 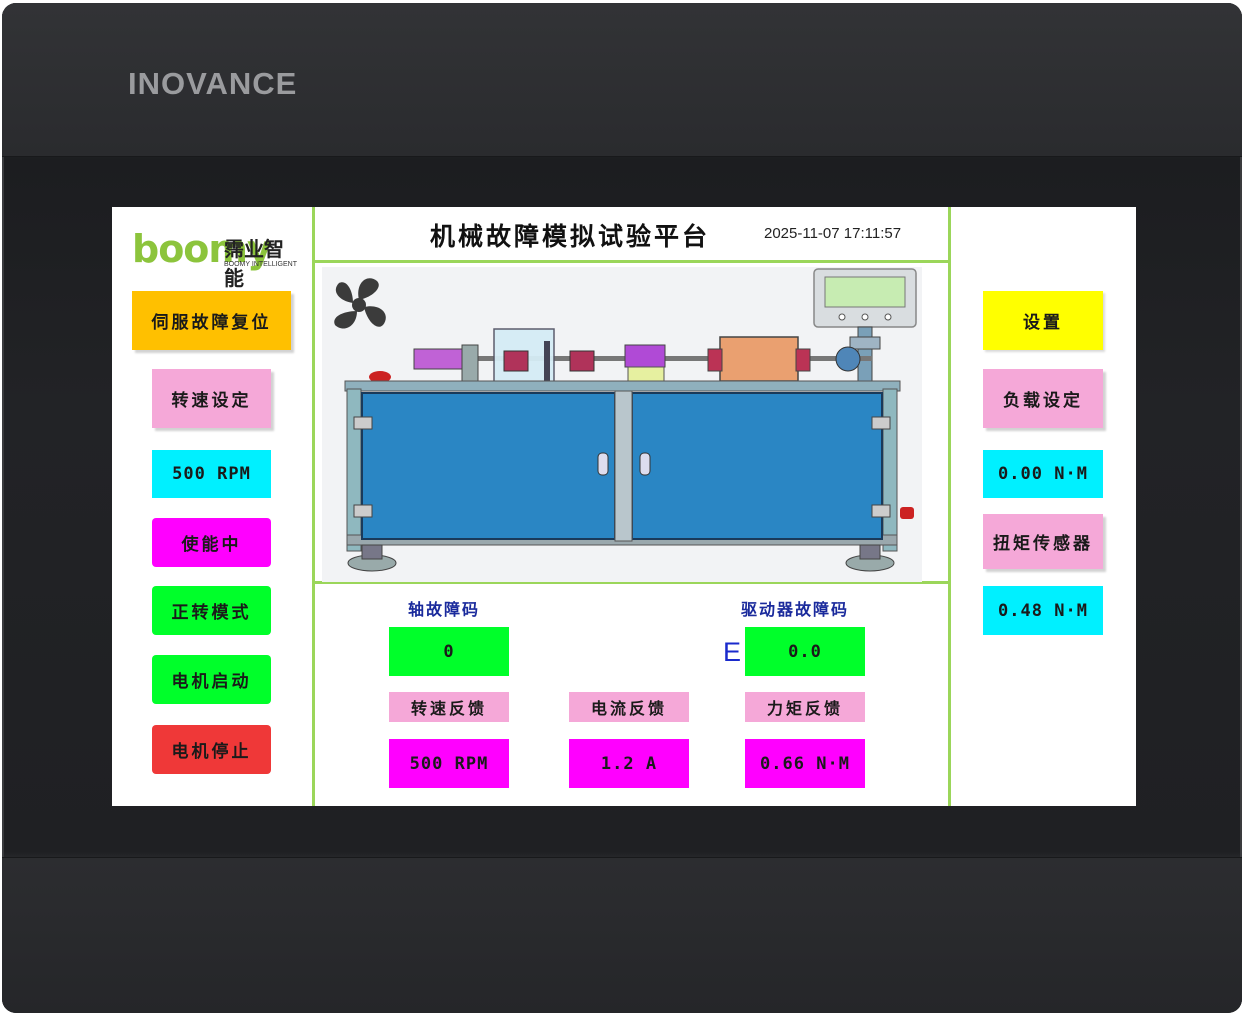 I want to click on enable-status-button: 使能中, so click(x=211, y=542).